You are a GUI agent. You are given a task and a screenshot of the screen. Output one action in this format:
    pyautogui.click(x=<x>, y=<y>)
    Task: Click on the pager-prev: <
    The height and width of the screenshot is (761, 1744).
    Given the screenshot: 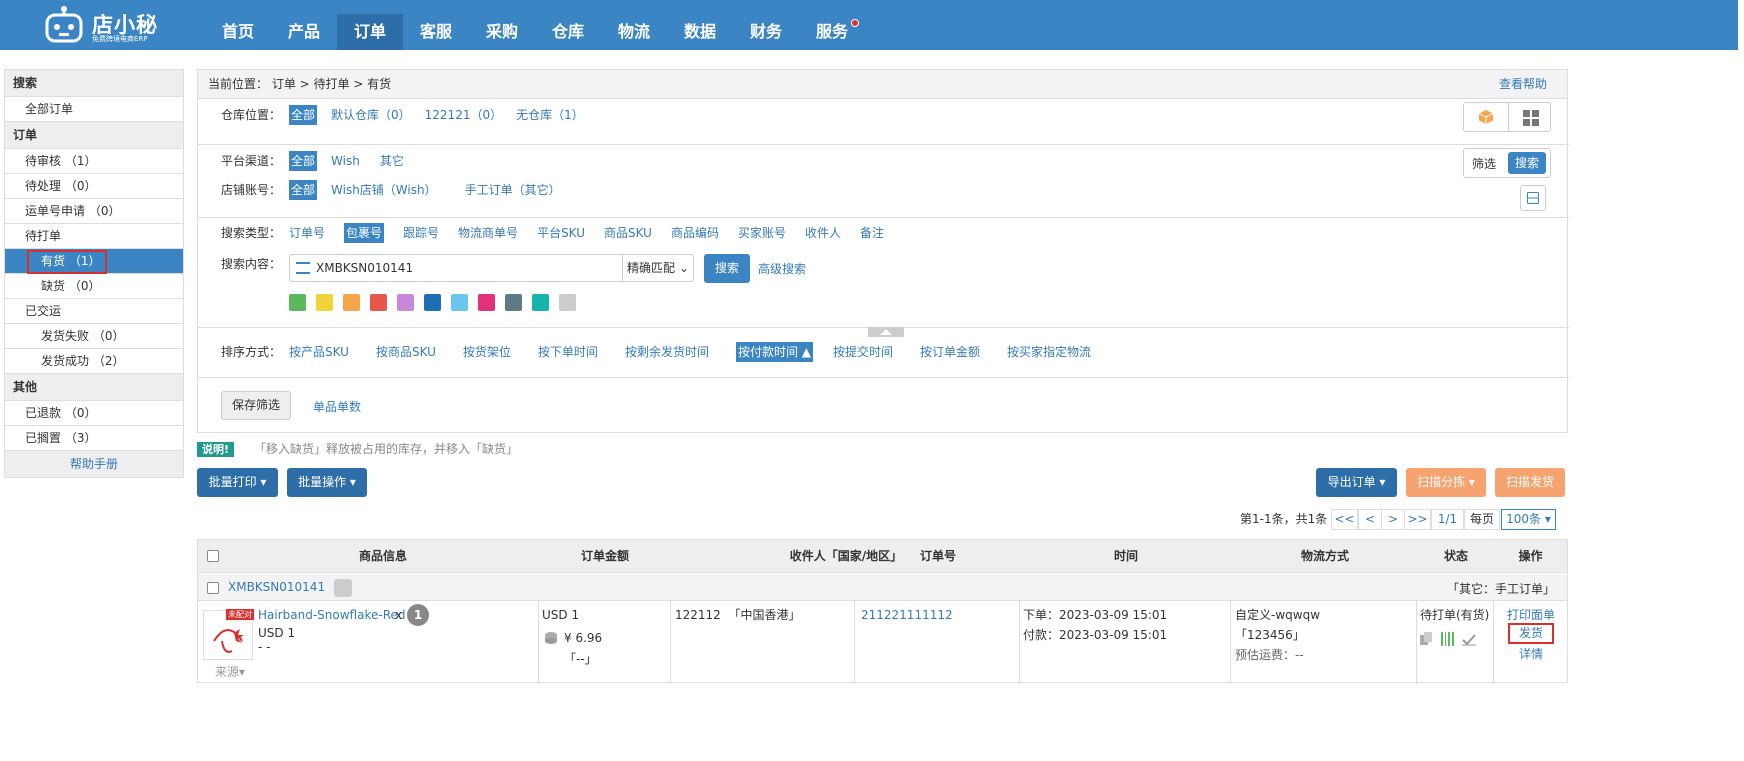 What is the action you would take?
    pyautogui.click(x=1370, y=519)
    